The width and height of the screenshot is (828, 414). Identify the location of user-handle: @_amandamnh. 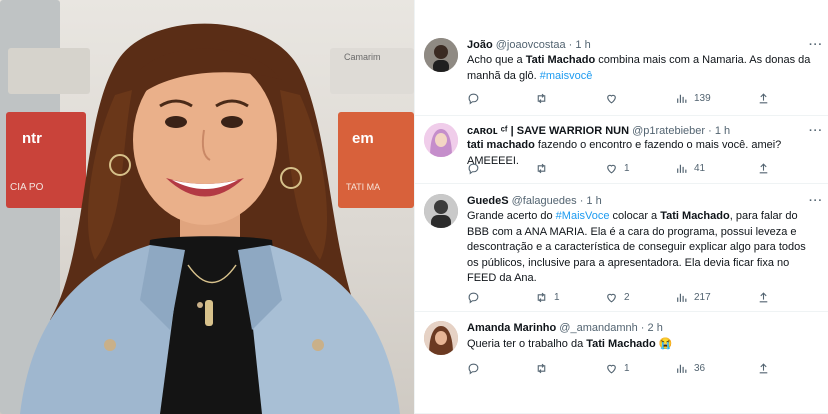
(598, 328).